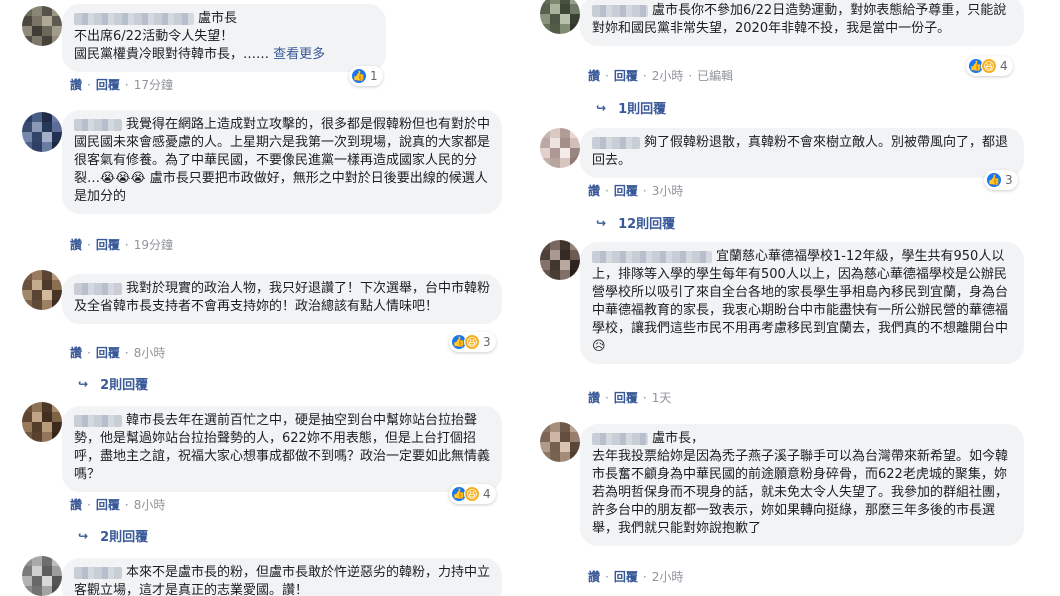 Image resolution: width=1060 pixels, height=596 pixels. Describe the element at coordinates (153, 84) in the screenshot. I see `timestamp: 17分鐘` at that location.